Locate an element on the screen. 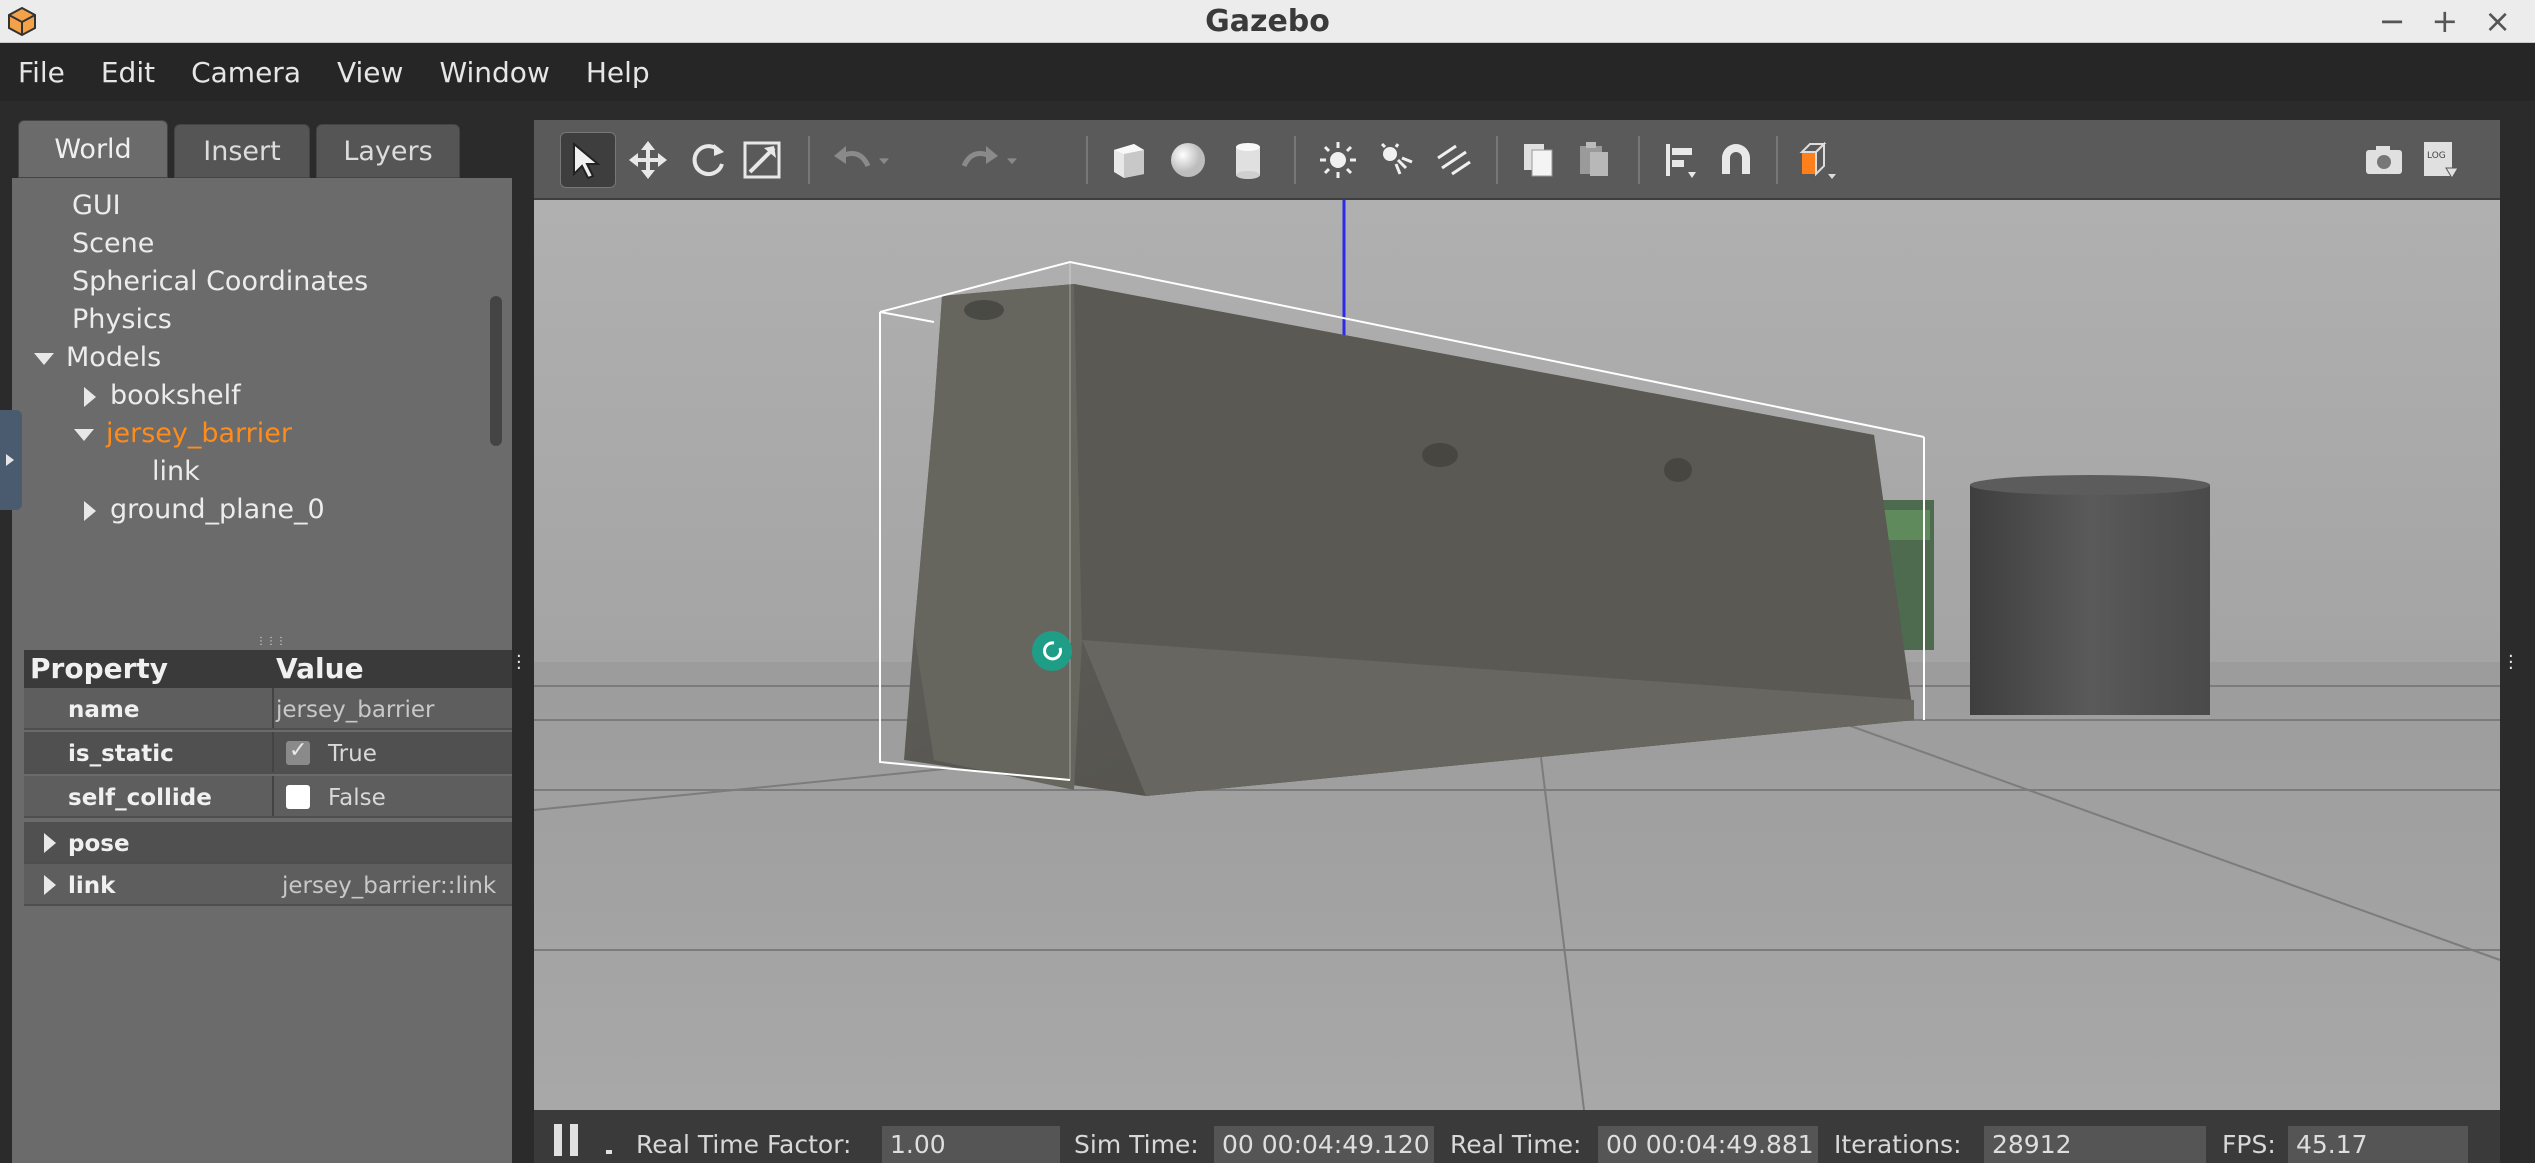 This screenshot has width=2535, height=1163. header-value: Value is located at coordinates (320, 668).